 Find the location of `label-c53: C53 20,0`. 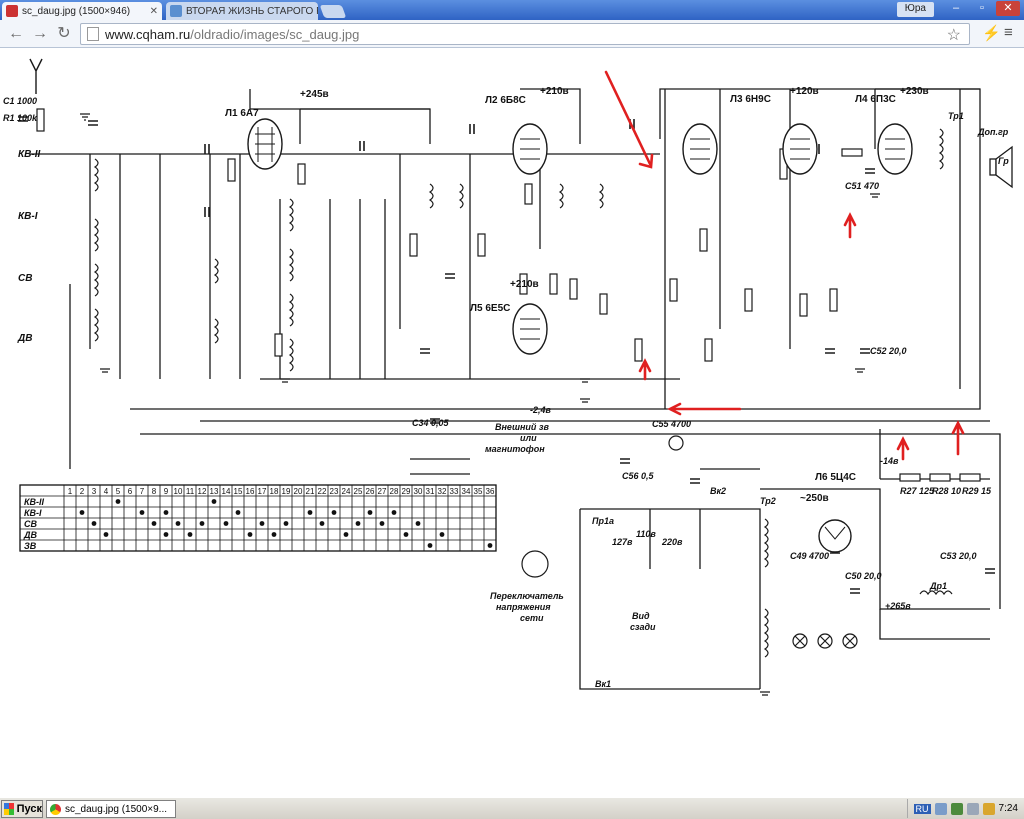

label-c53: C53 20,0 is located at coordinates (958, 556).